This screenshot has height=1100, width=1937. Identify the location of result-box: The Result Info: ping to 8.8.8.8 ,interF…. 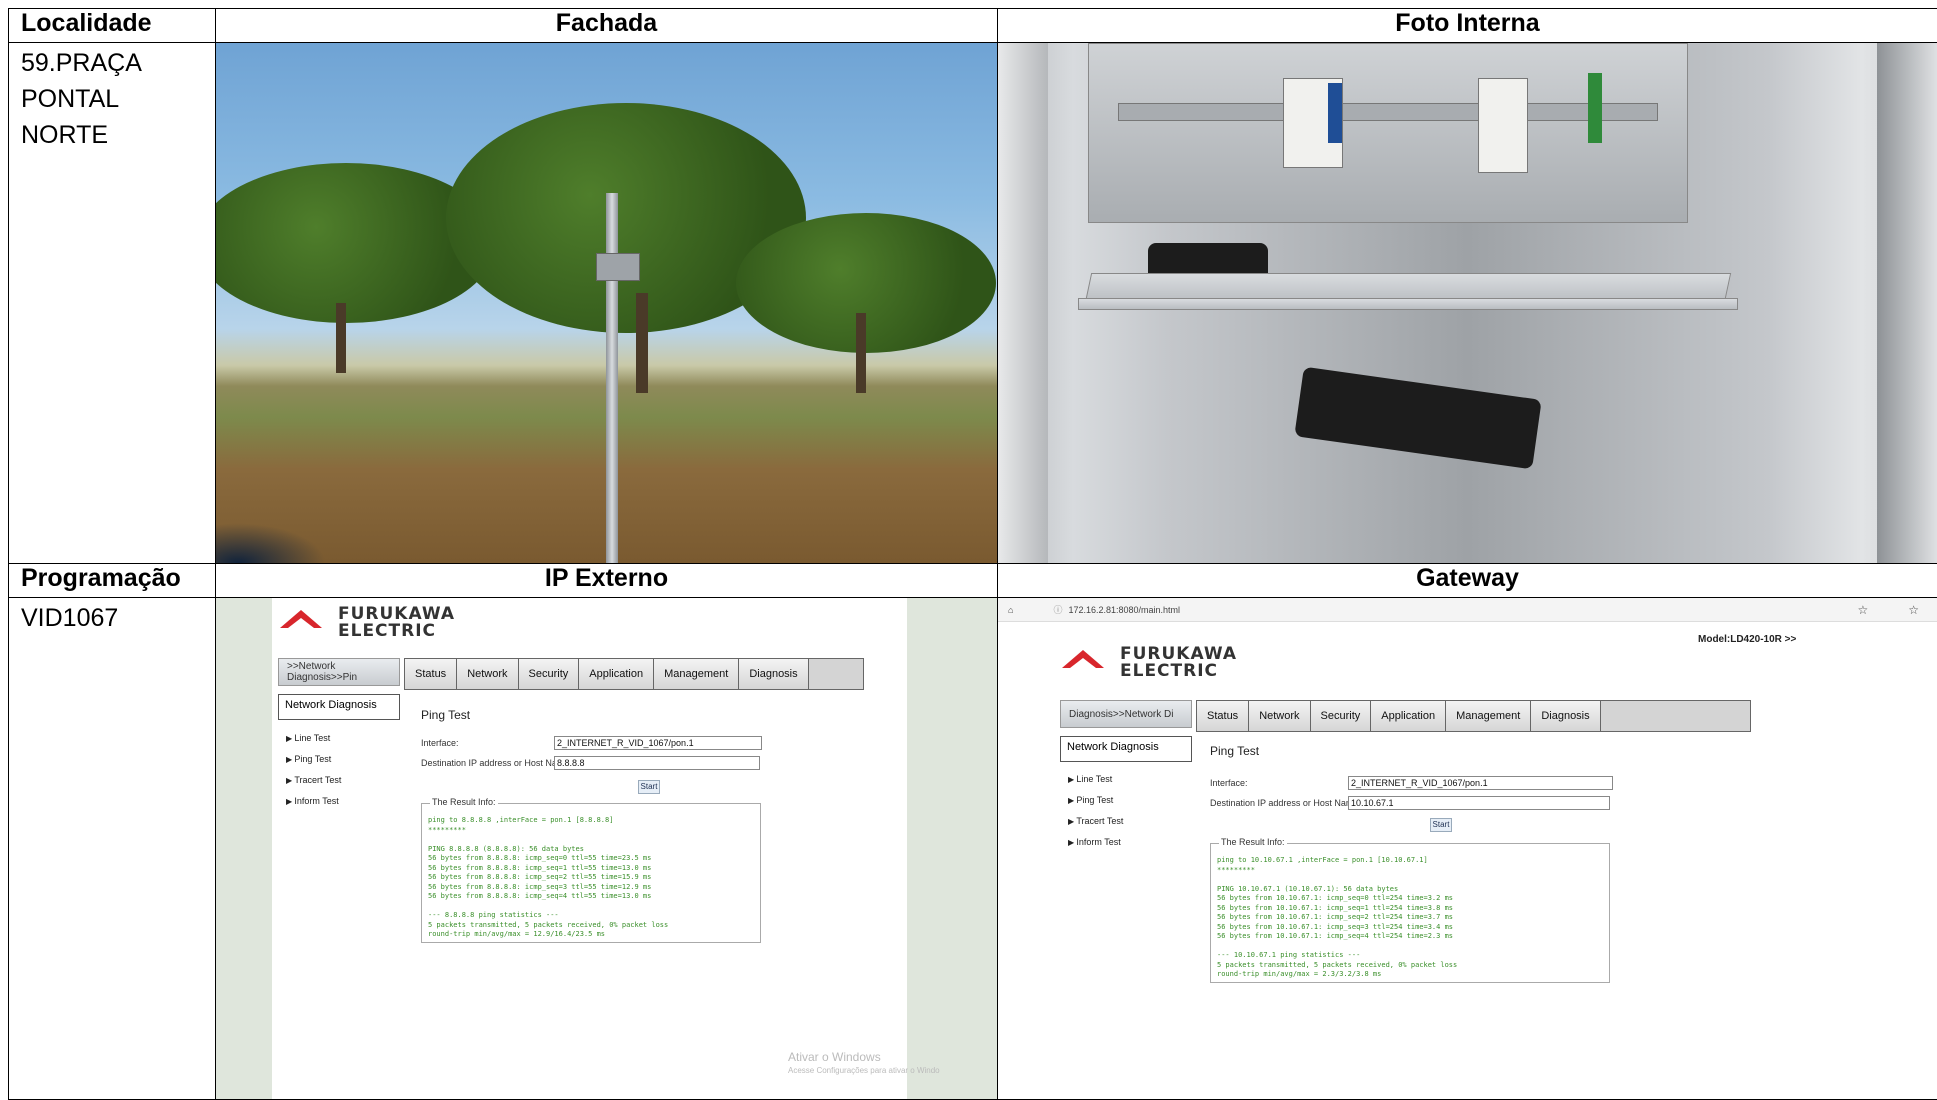
(591, 873).